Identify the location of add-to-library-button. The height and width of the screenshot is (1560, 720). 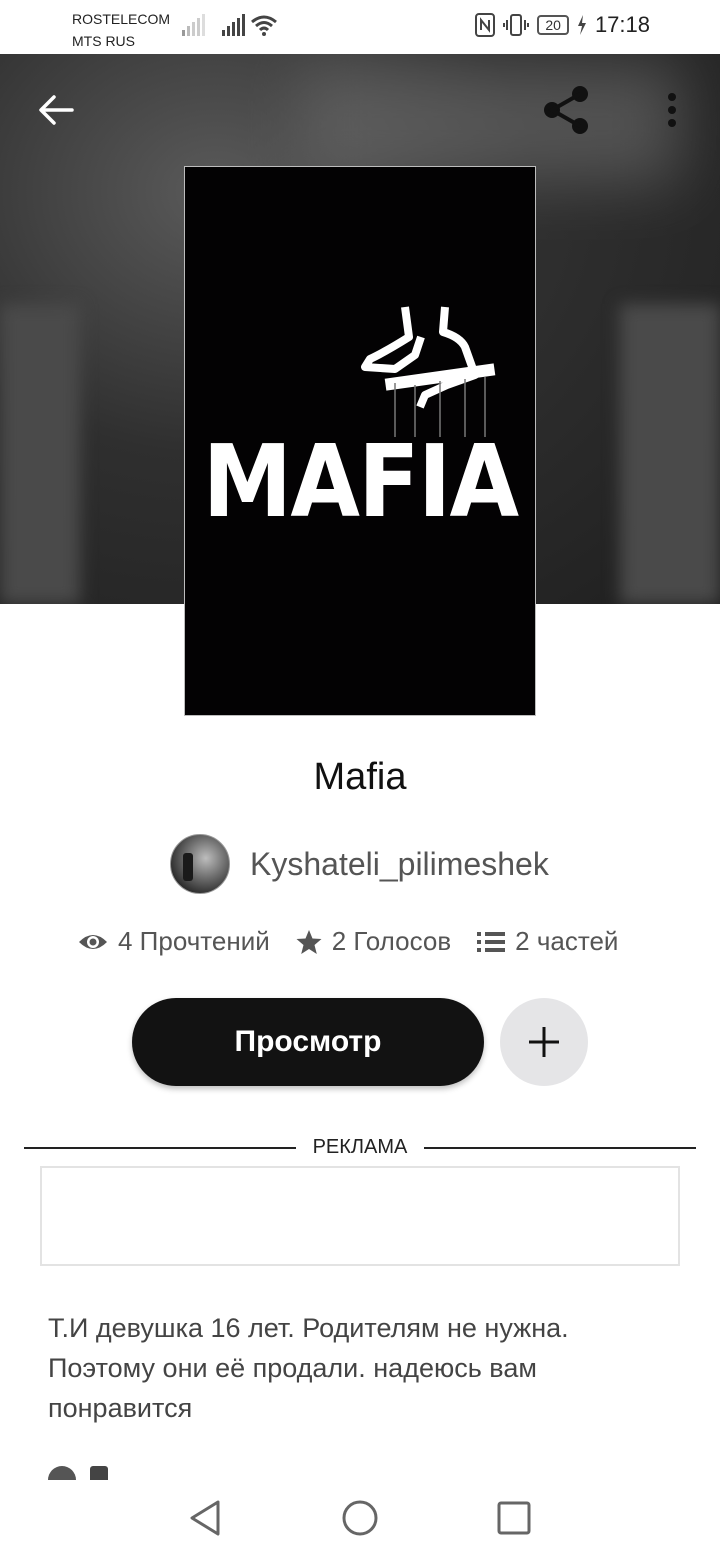
(544, 1042).